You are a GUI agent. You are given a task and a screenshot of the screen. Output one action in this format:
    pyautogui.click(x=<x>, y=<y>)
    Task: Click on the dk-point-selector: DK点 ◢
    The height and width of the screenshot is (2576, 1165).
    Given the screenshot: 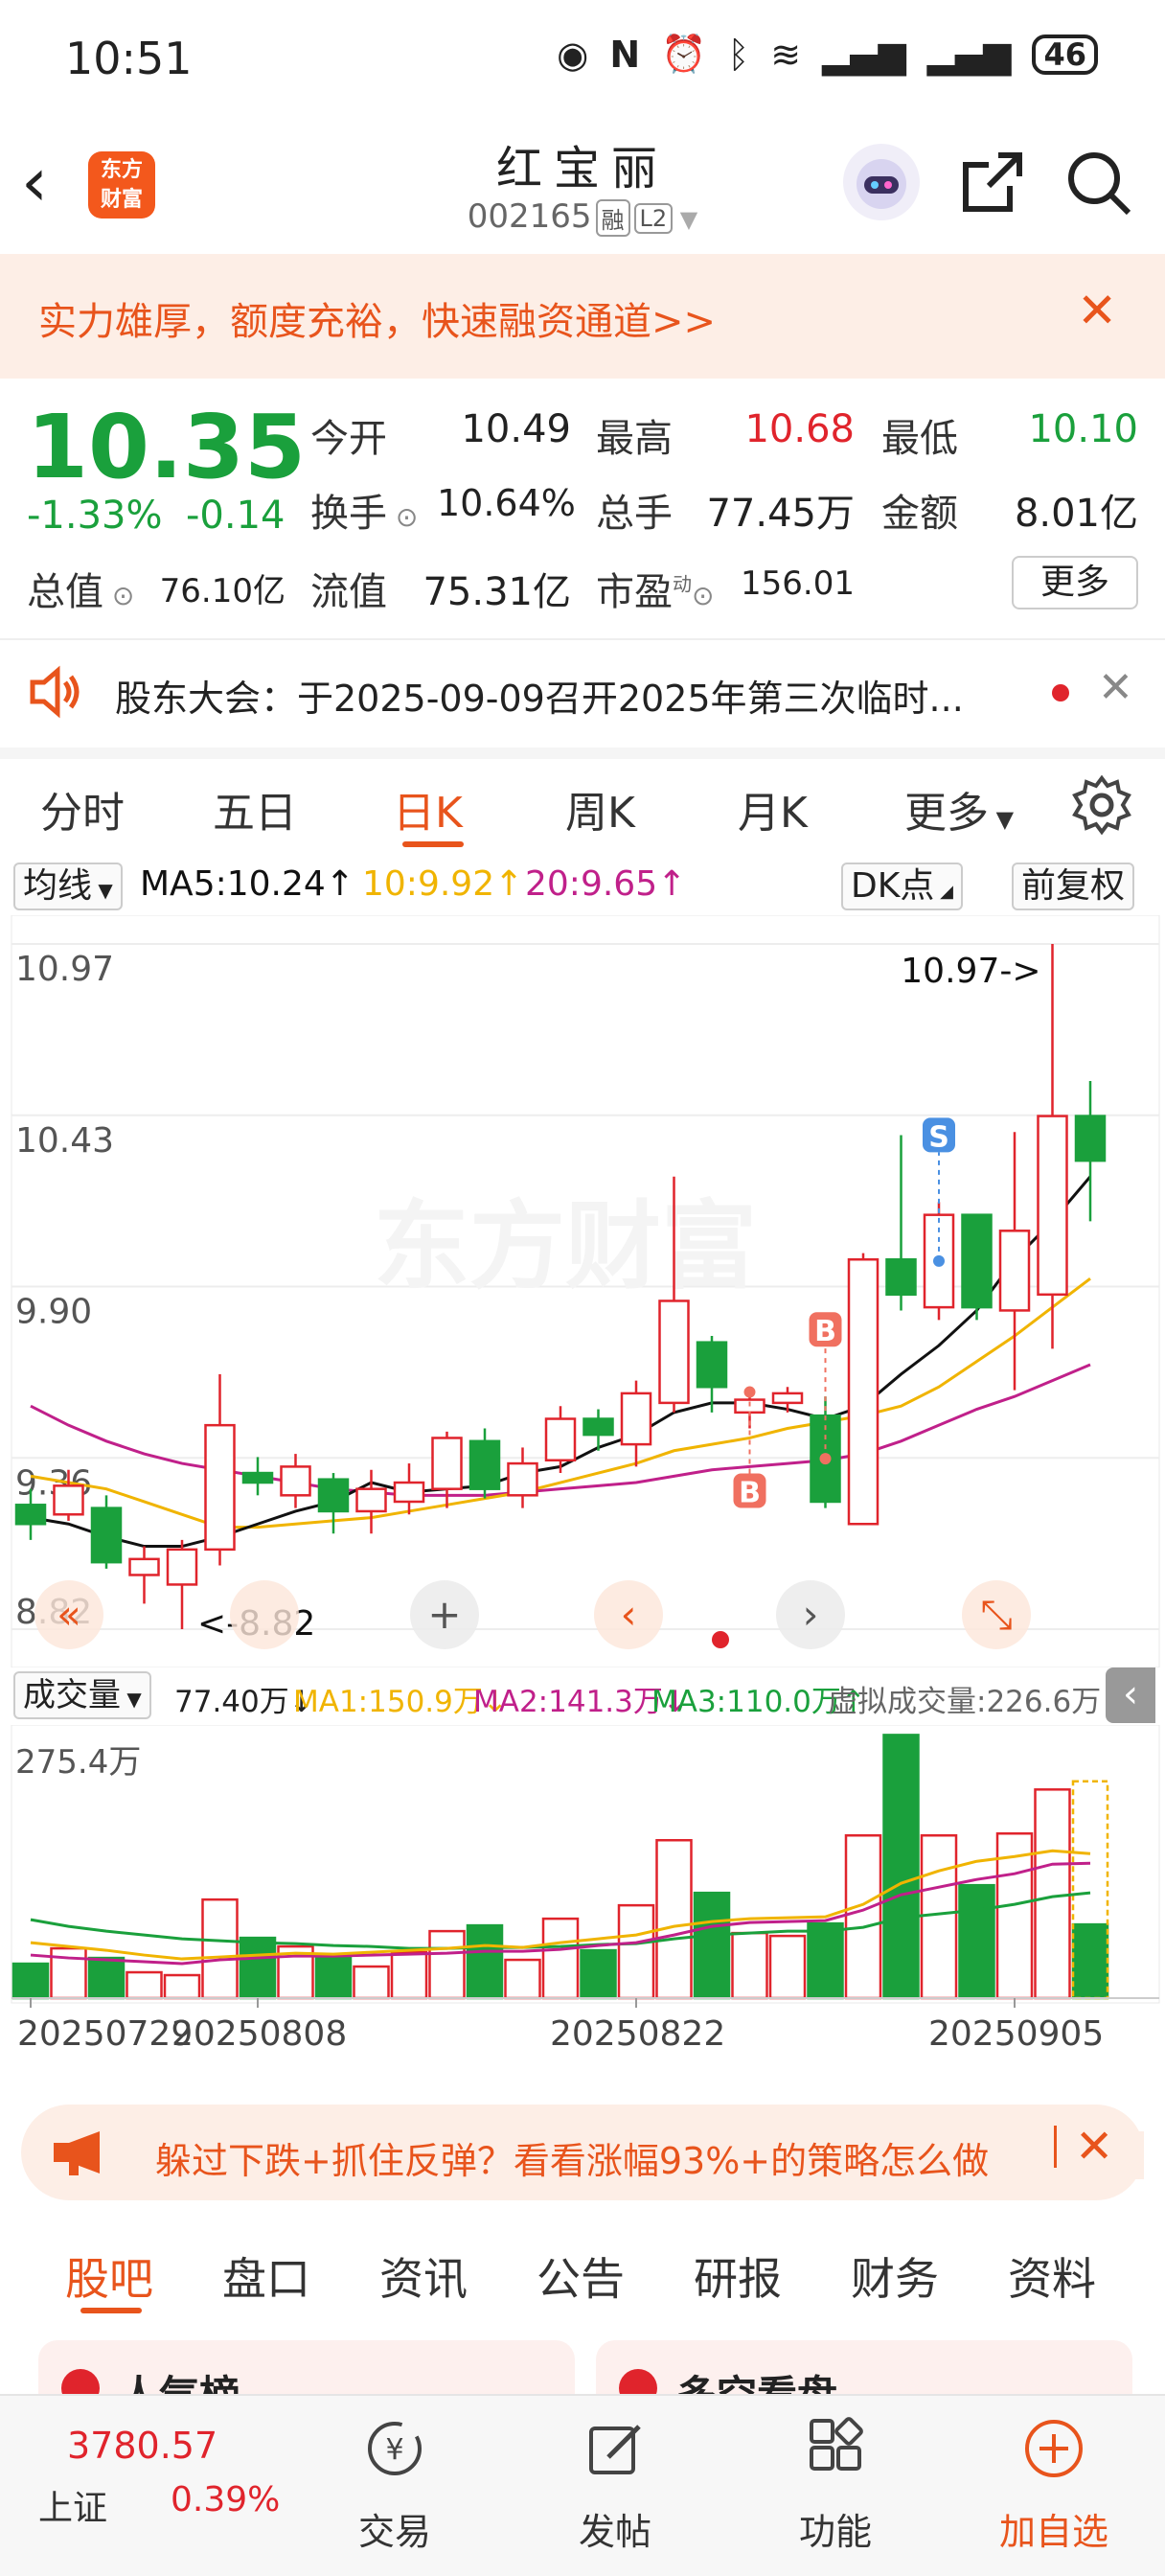 What is the action you would take?
    pyautogui.click(x=902, y=886)
    